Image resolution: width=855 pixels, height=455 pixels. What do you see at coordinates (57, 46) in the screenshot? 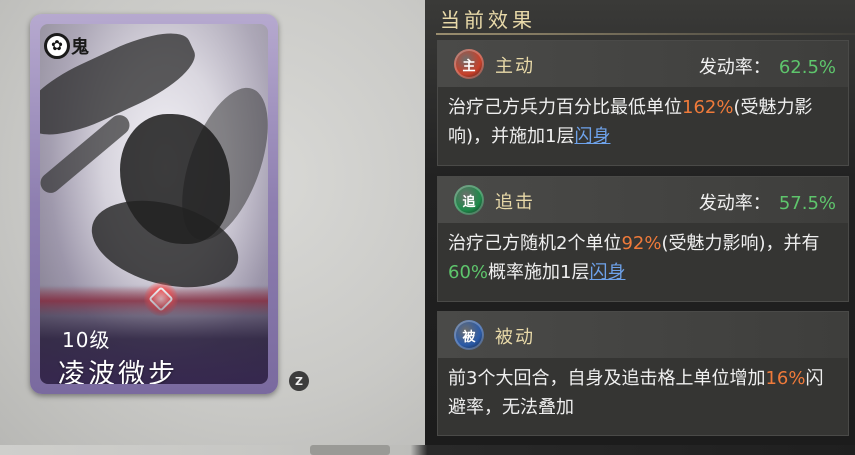
I see `flower-seal-icon: ✿` at bounding box center [57, 46].